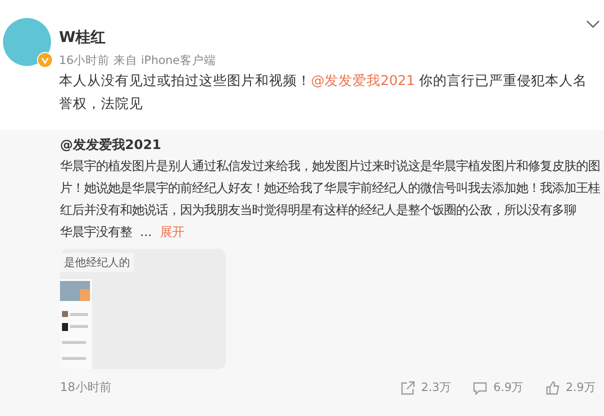 This screenshot has height=416, width=604. What do you see at coordinates (571, 387) in the screenshot?
I see `like-button: 2.9万` at bounding box center [571, 387].